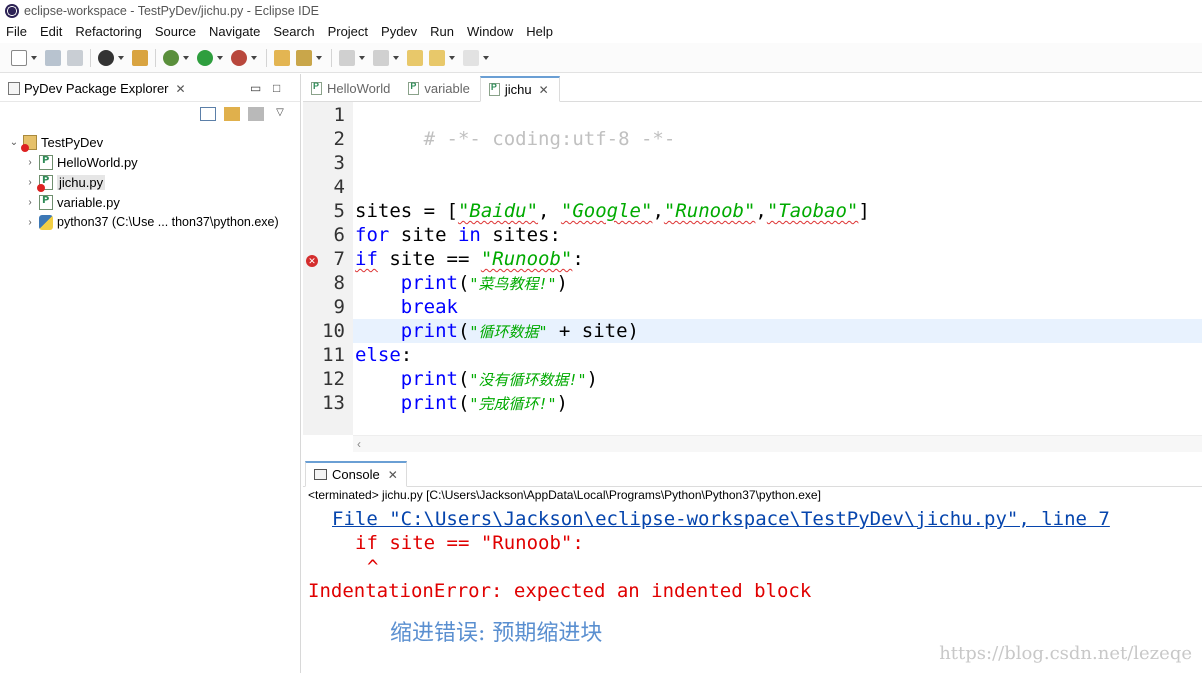 The width and height of the screenshot is (1202, 673). I want to click on open-folder-icon, so click(282, 57).